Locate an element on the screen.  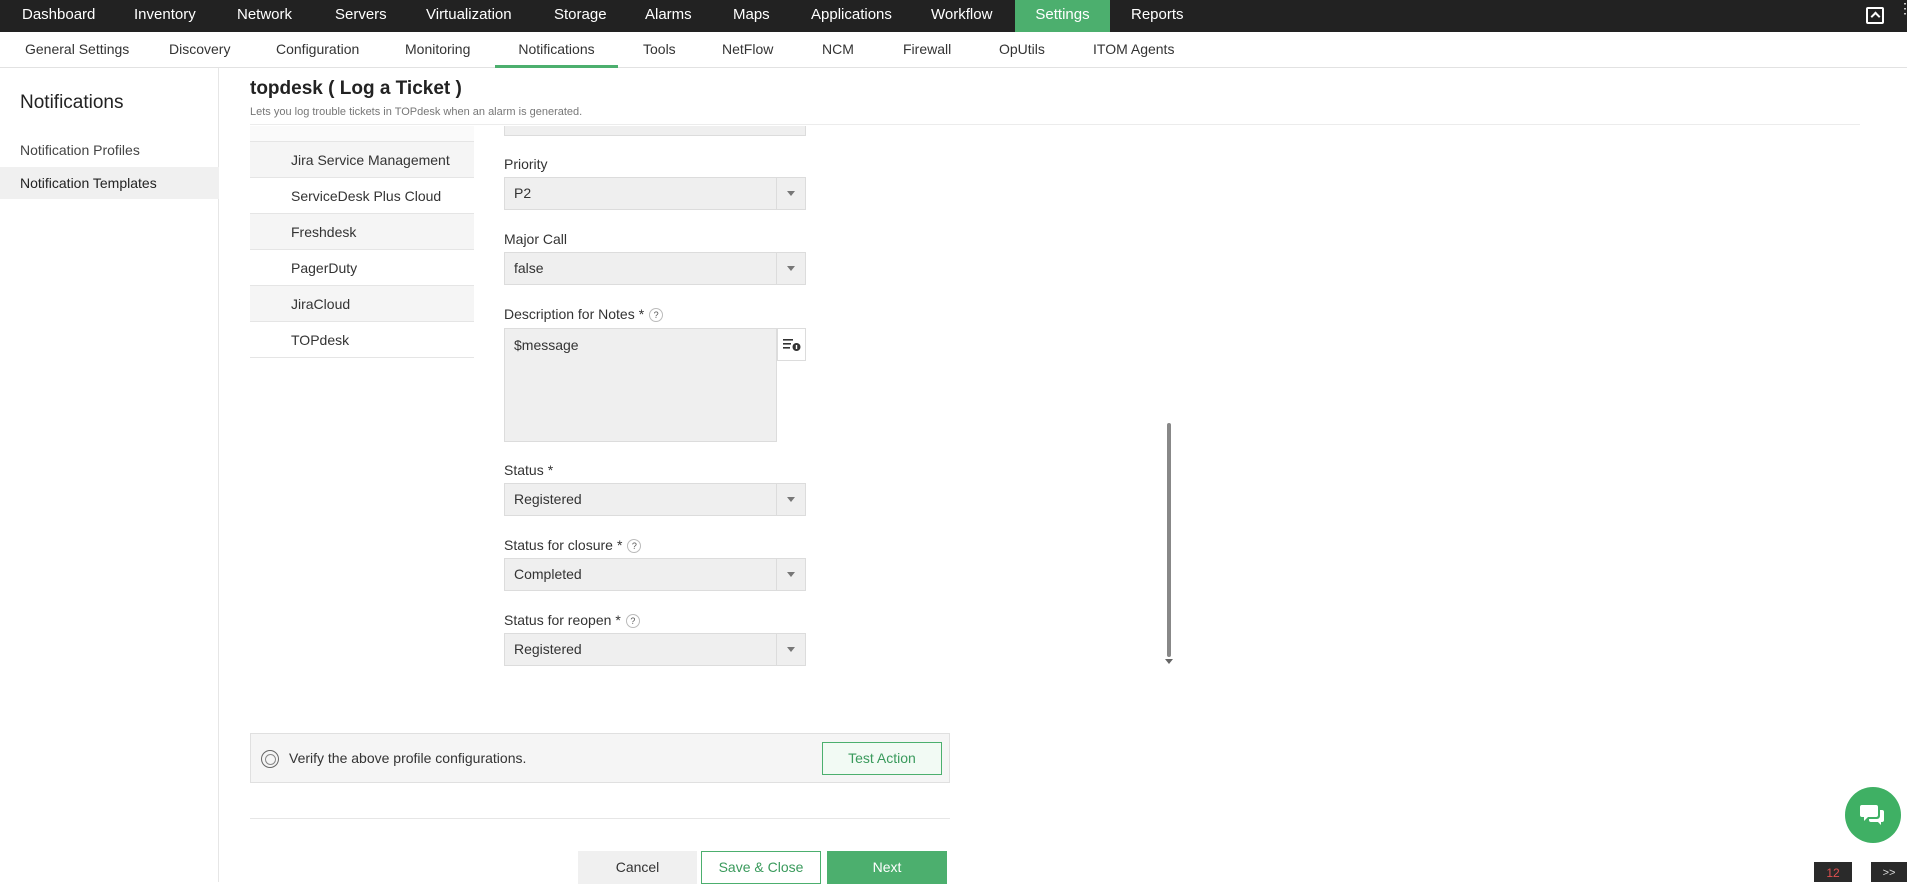
status-reopen-value: Registered is located at coordinates (548, 649).